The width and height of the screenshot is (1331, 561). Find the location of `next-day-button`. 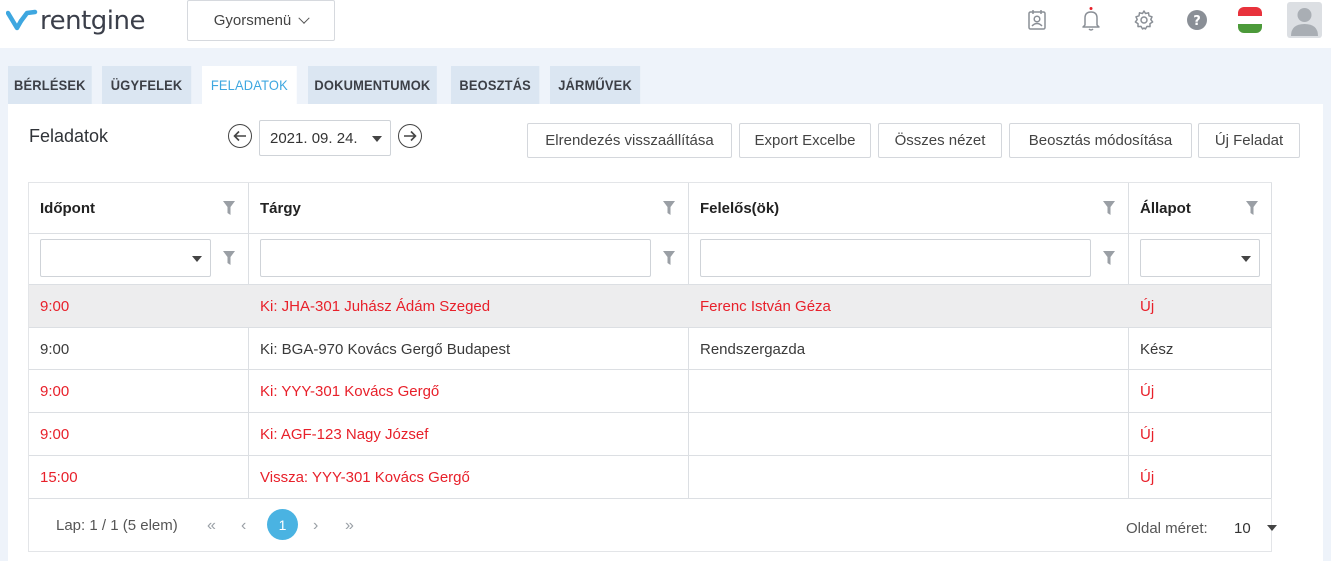

next-day-button is located at coordinates (410, 136).